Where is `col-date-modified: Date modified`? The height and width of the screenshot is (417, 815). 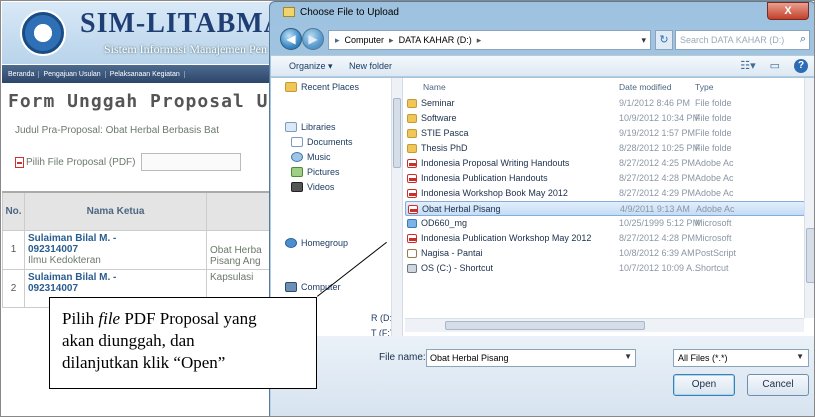 col-date-modified: Date modified is located at coordinates (645, 87).